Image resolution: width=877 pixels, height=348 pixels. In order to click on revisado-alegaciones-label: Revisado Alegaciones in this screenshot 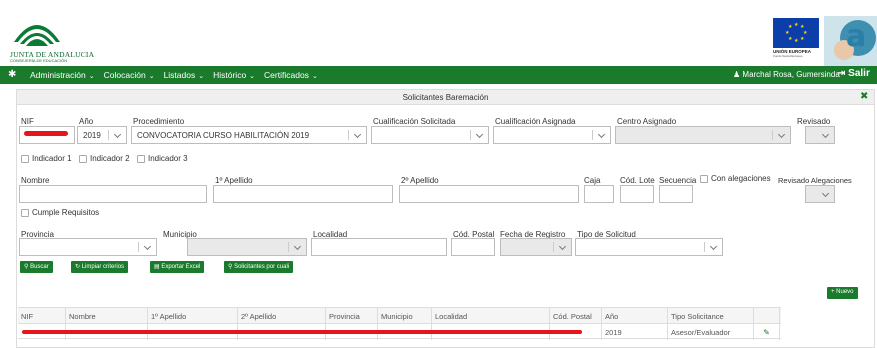, I will do `click(815, 180)`.